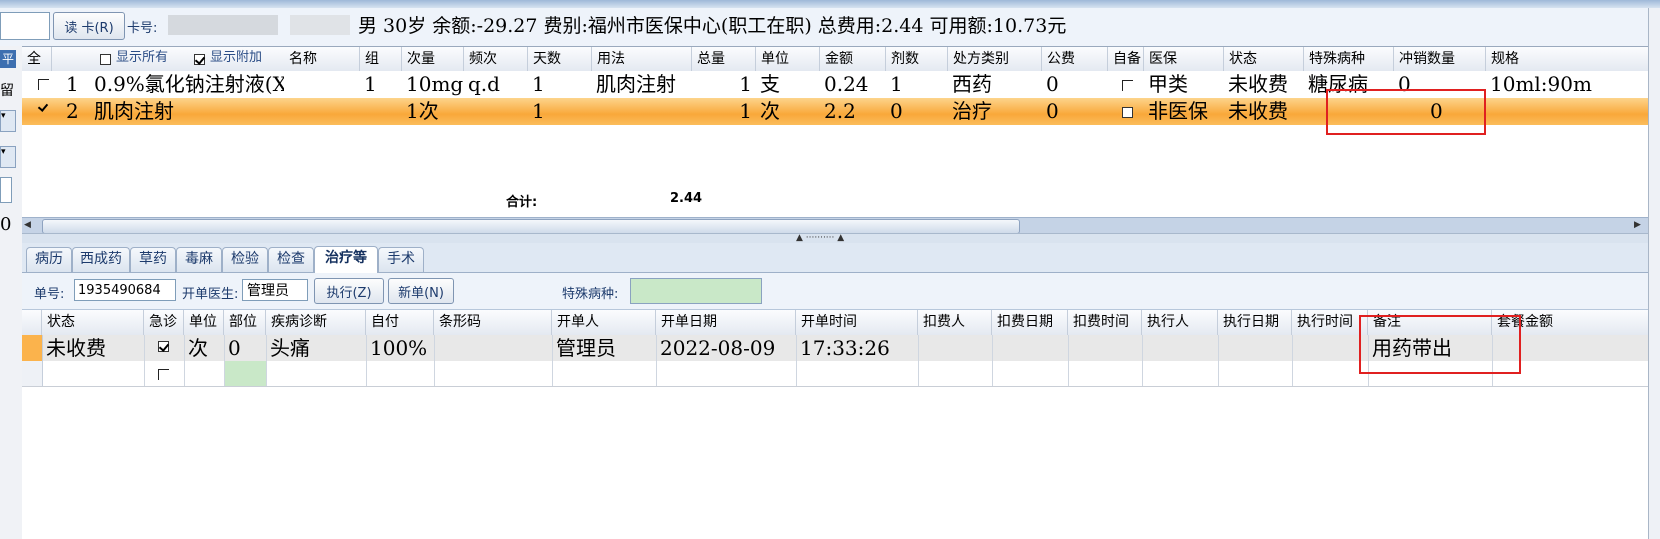 This screenshot has width=1660, height=539. What do you see at coordinates (187, 111) in the screenshot?
I see `drug-name: 肌肉注射` at bounding box center [187, 111].